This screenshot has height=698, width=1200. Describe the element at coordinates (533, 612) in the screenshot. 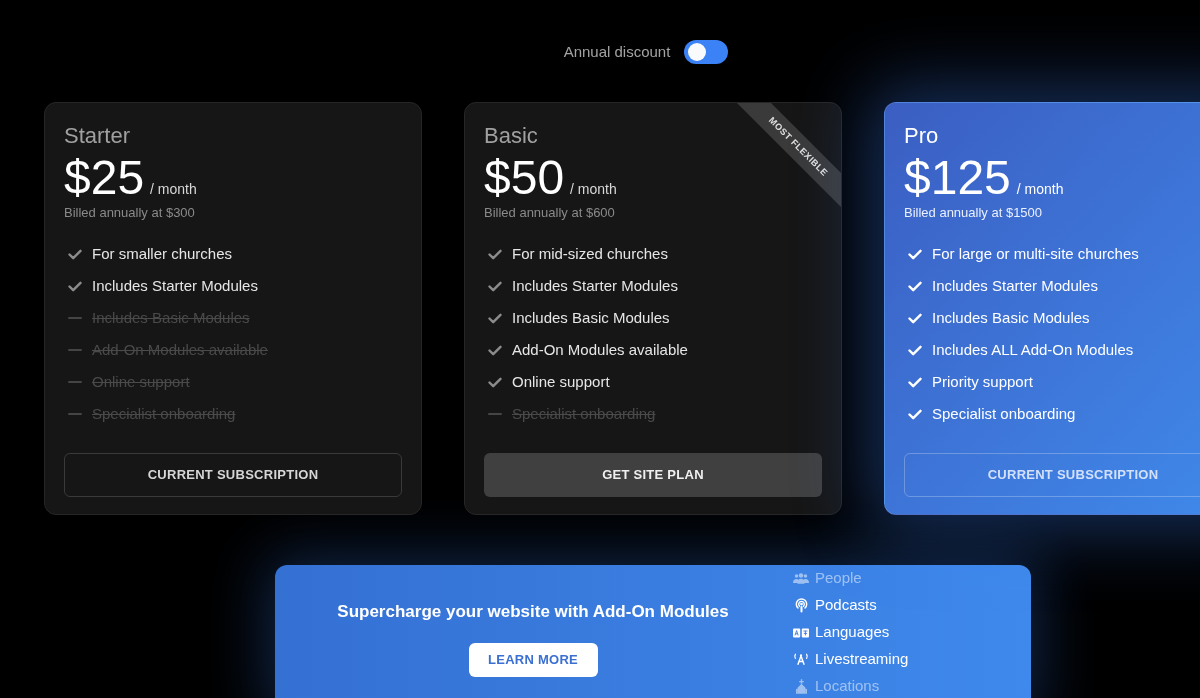

I see `banner-heading: Supercharge your website with Add-On Modules` at that location.